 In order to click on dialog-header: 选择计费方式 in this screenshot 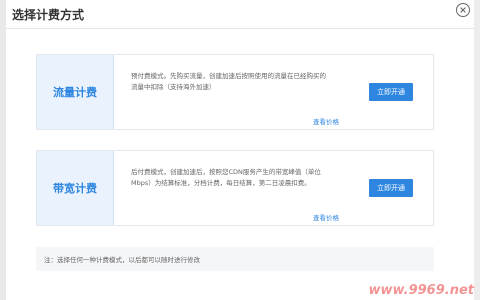, I will do `click(240, 14)`.